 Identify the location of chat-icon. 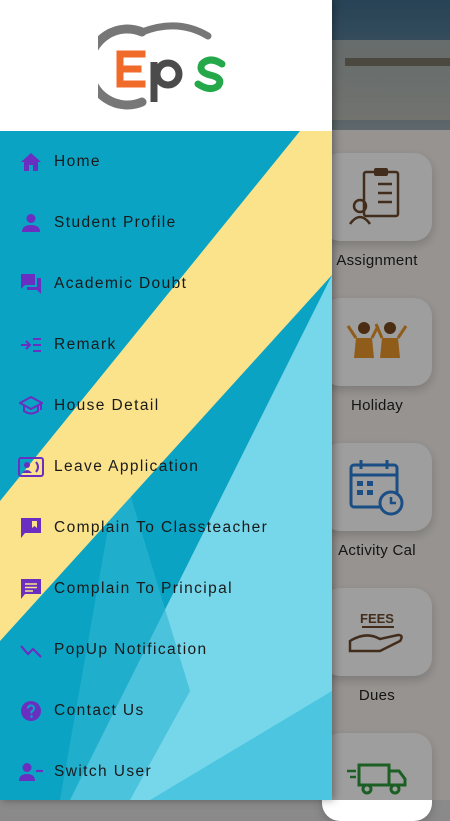
(31, 284).